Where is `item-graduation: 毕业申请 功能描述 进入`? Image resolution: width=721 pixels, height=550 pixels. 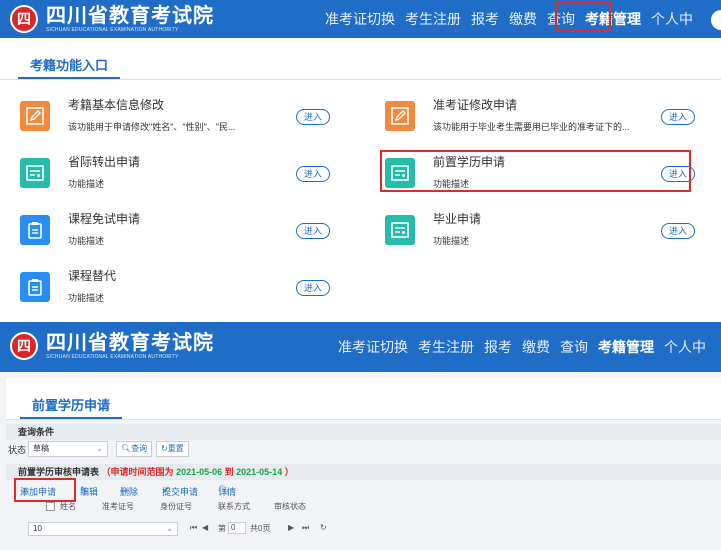
item-graduation: 毕业申请 功能描述 进入 is located at coordinates (540, 235).